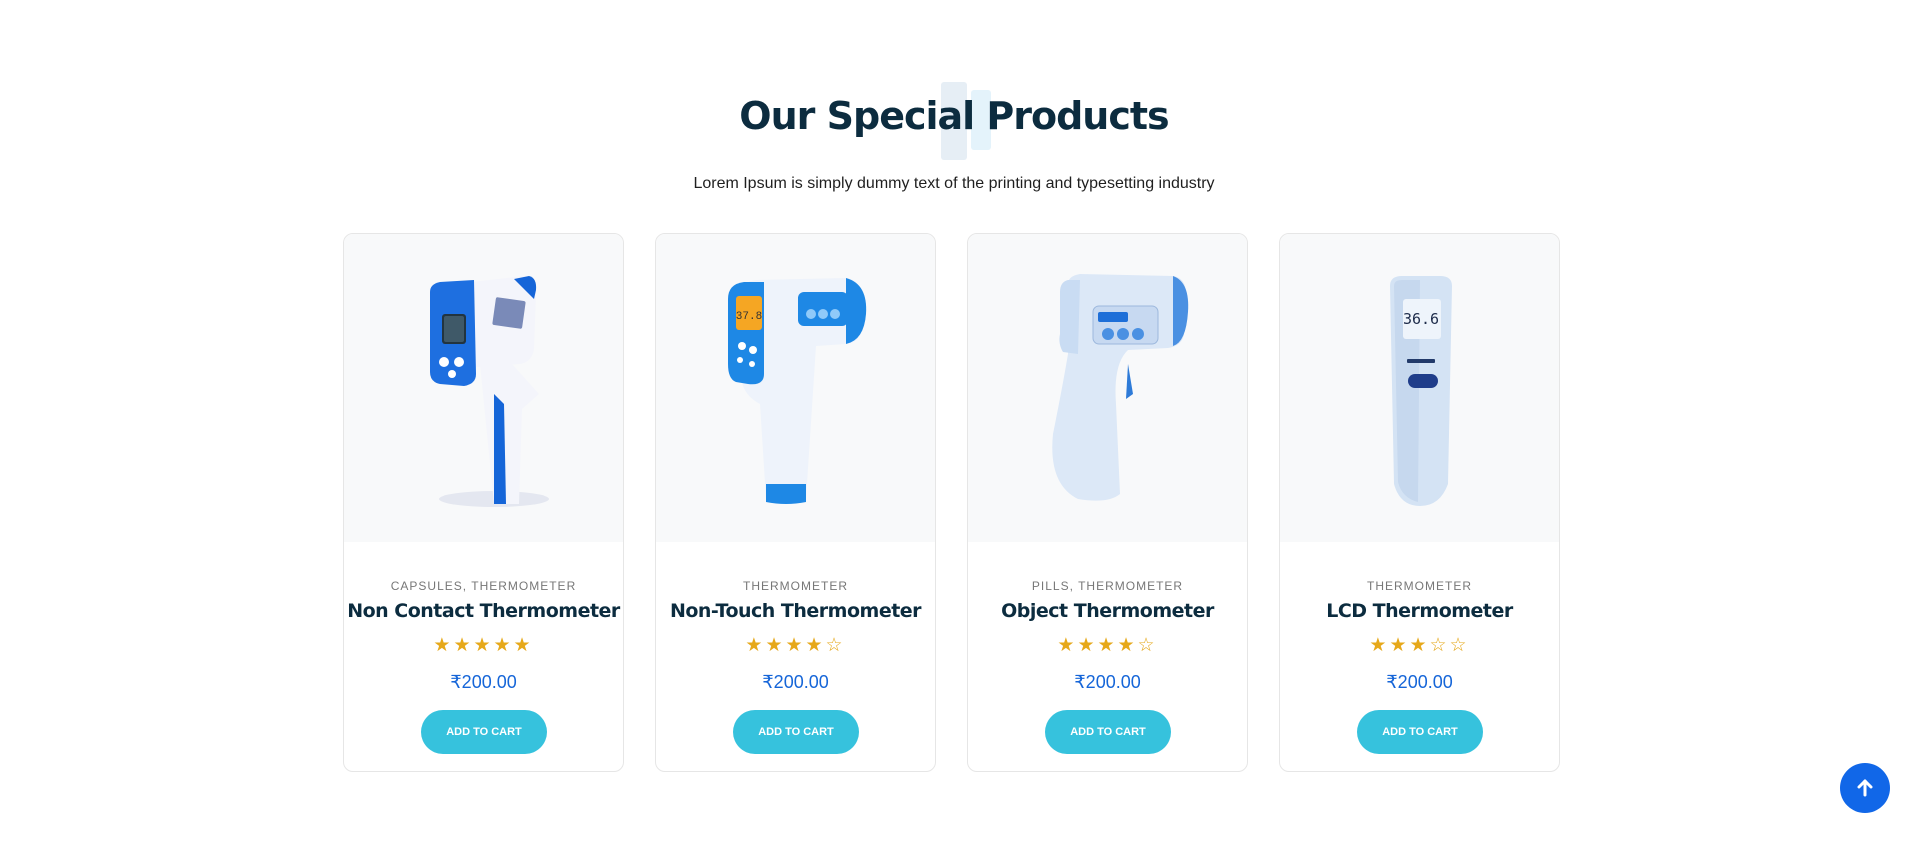 The width and height of the screenshot is (1908, 859). I want to click on star-rating: ★★★☆☆, so click(1419, 645).